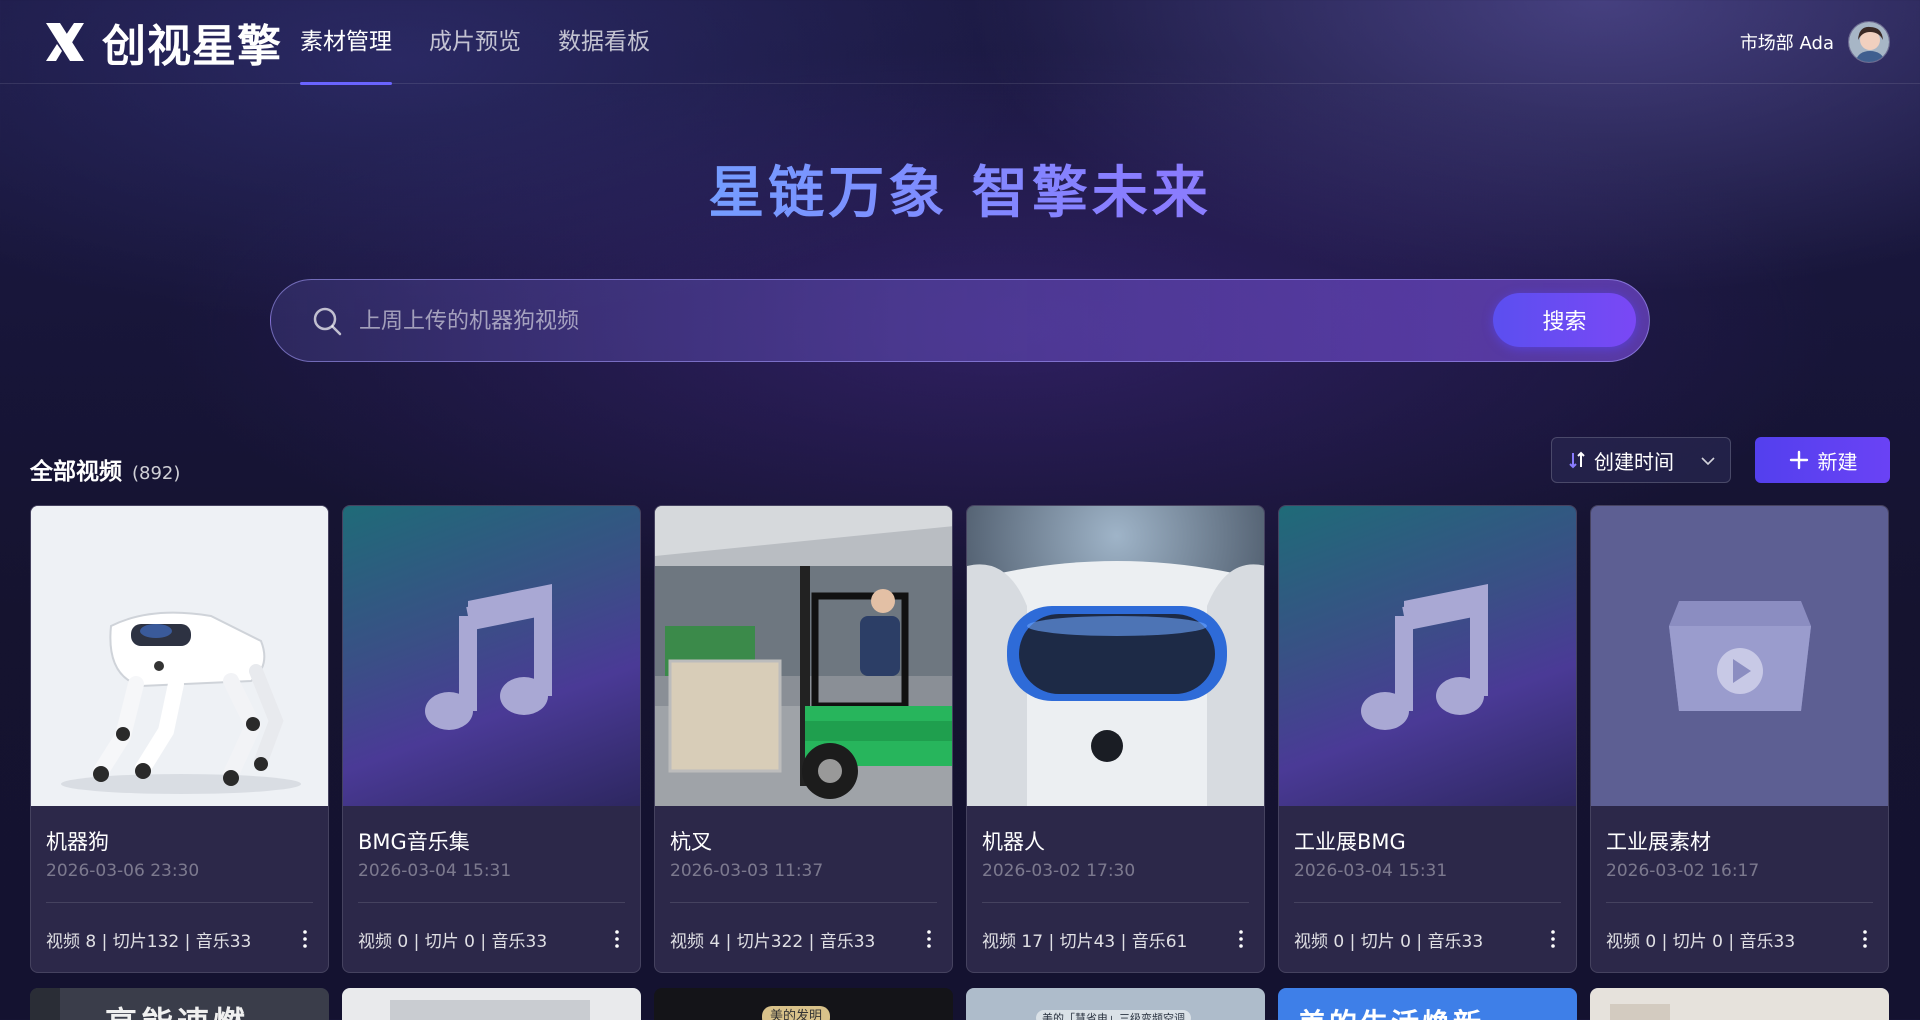  Describe the element at coordinates (1837, 461) in the screenshot. I see `new-button-label: 新建` at that location.